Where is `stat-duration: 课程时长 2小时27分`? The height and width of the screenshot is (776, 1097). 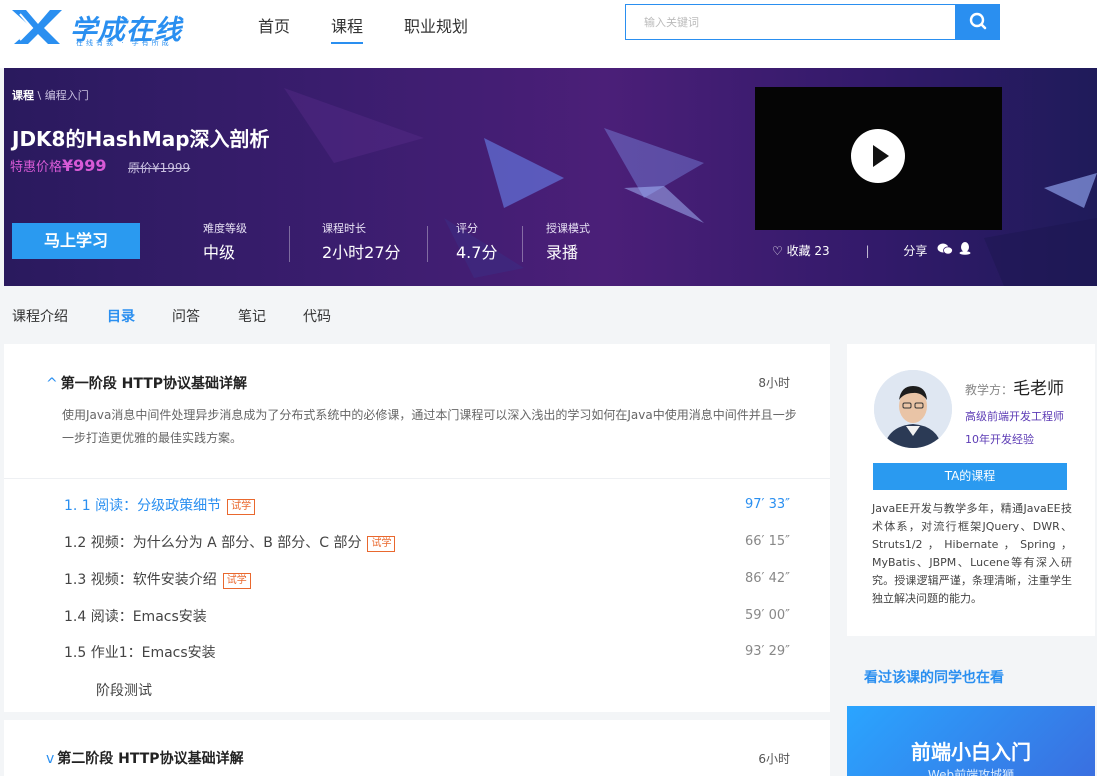
stat-duration: 课程时长 2小时27分 is located at coordinates (361, 241).